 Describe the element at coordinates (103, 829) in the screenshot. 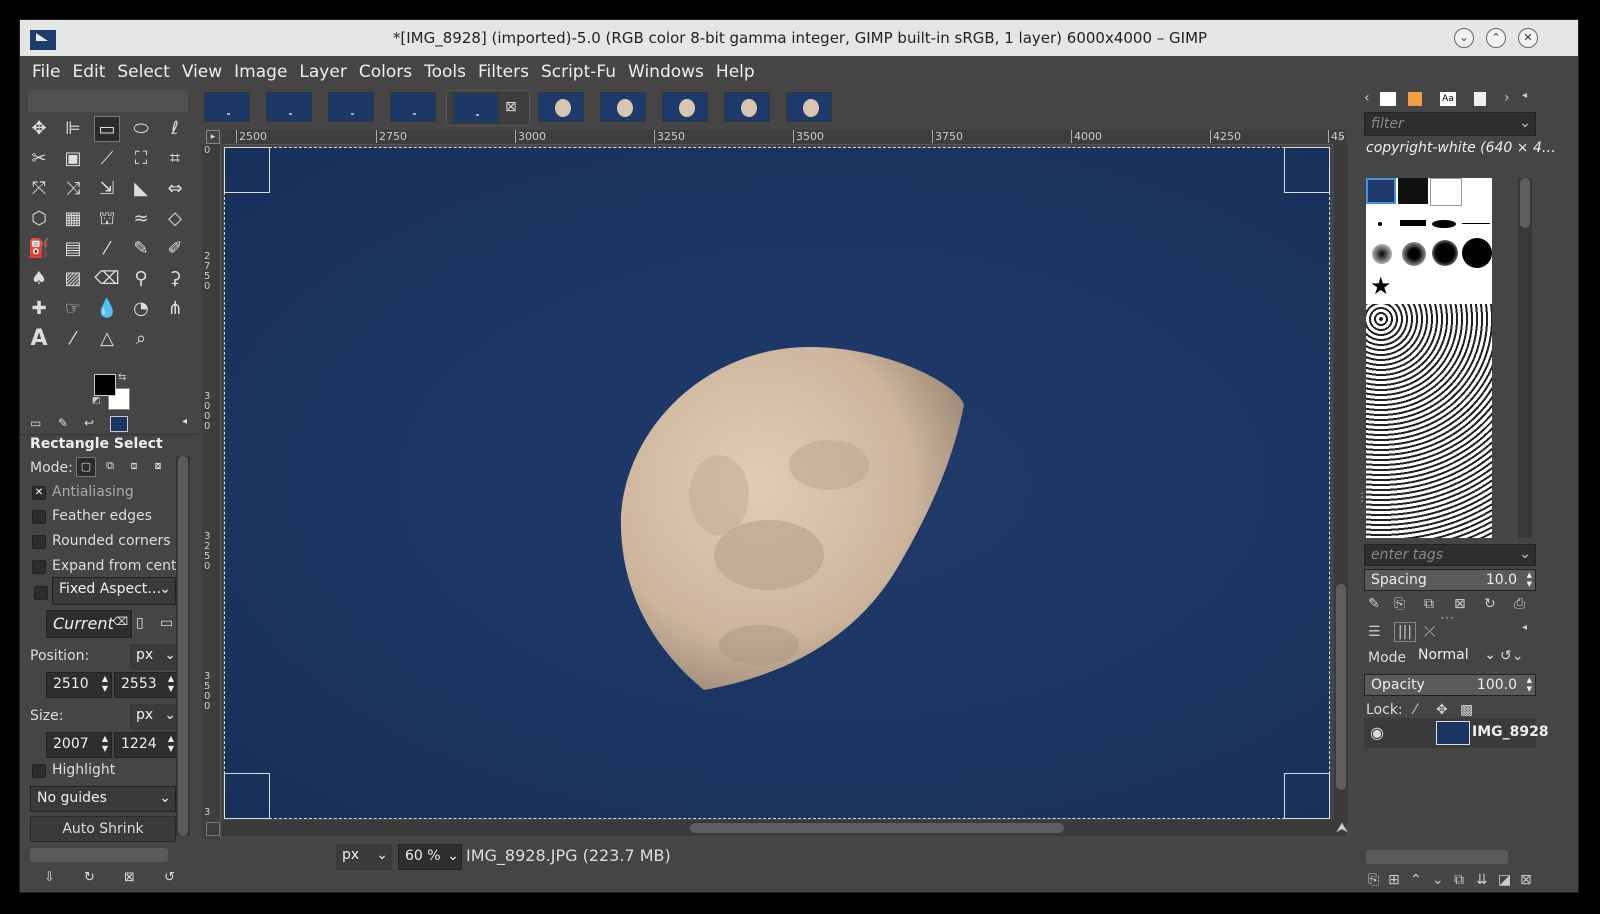

I see `auto-shrink-button: Auto Shrink` at that location.